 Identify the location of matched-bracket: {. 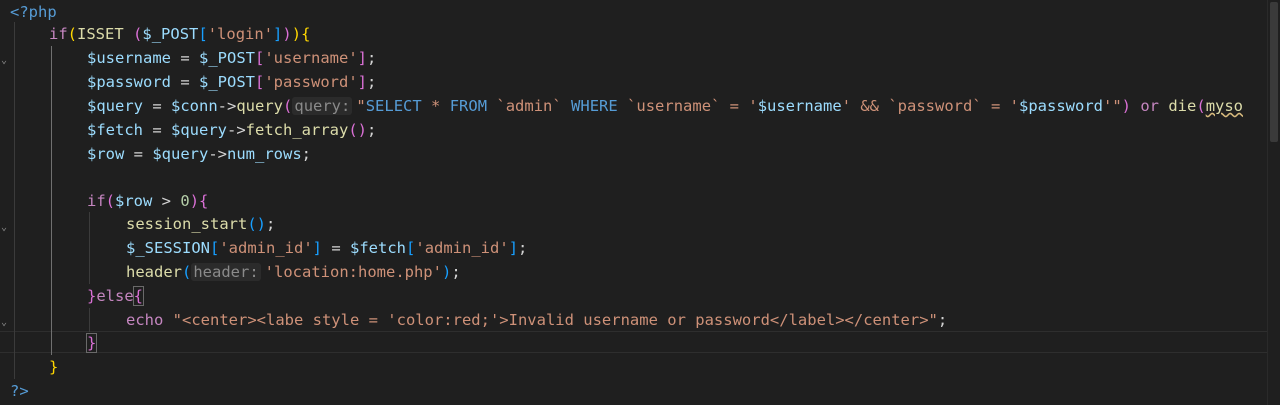
(138, 296).